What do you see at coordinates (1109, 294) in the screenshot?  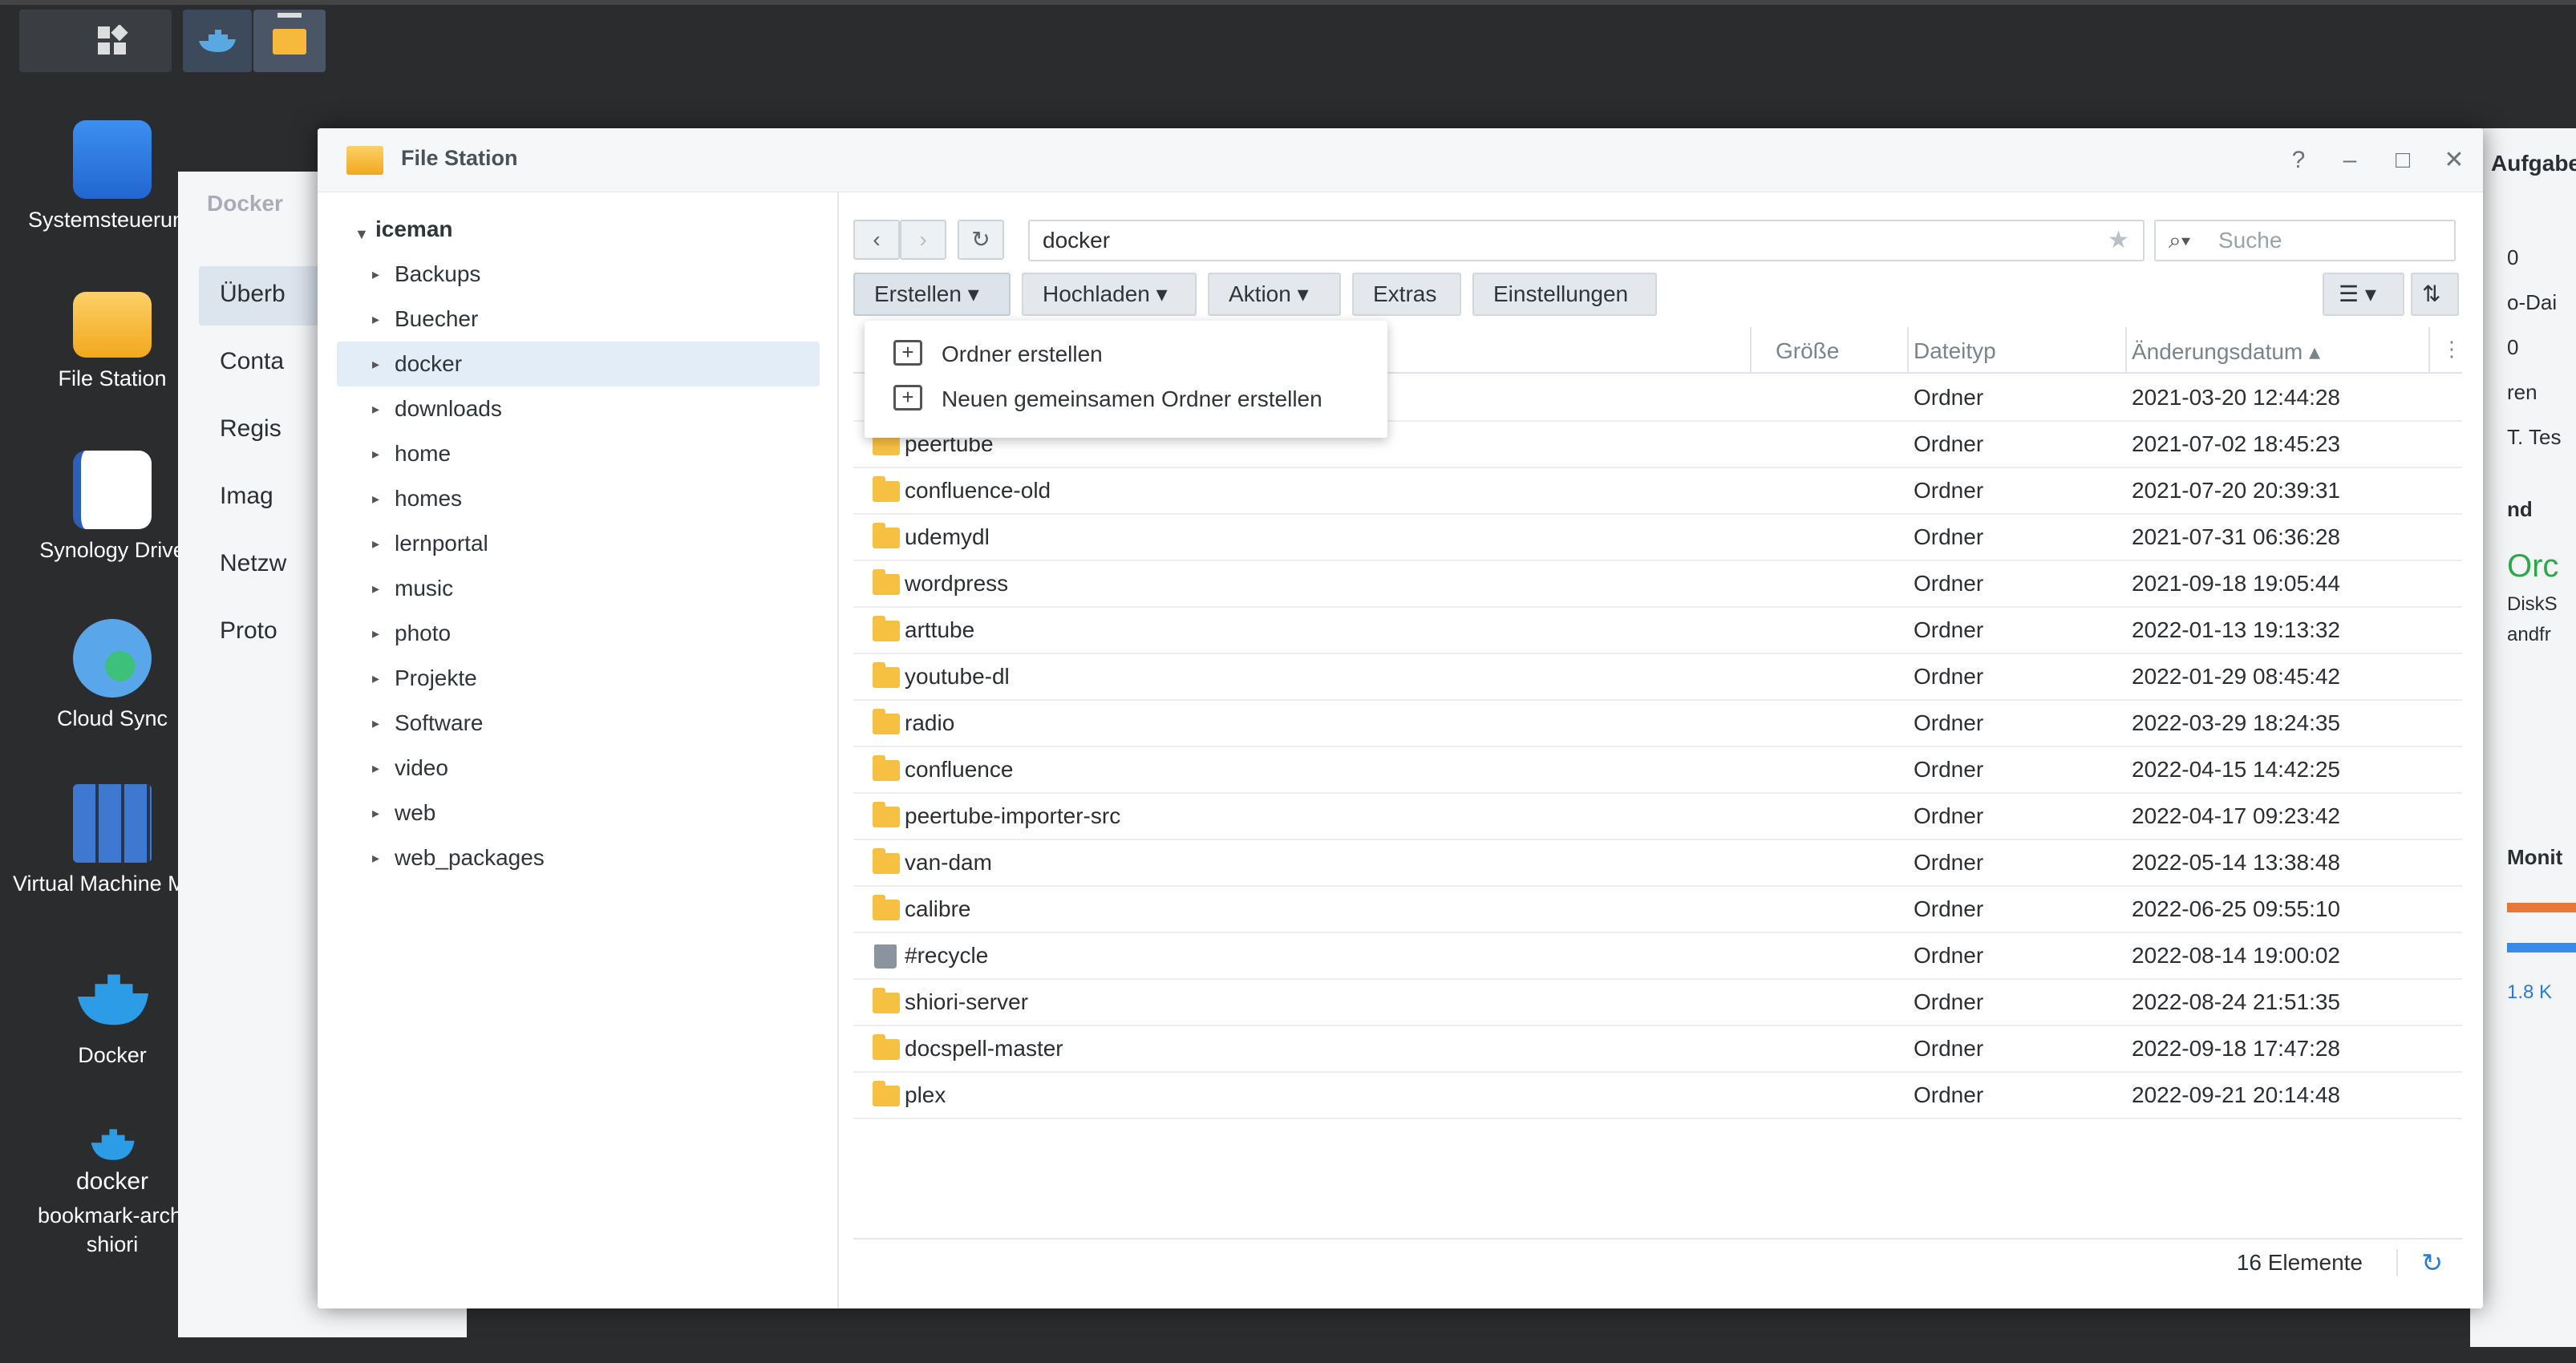 I see `upload-button: Hochladen ▾` at bounding box center [1109, 294].